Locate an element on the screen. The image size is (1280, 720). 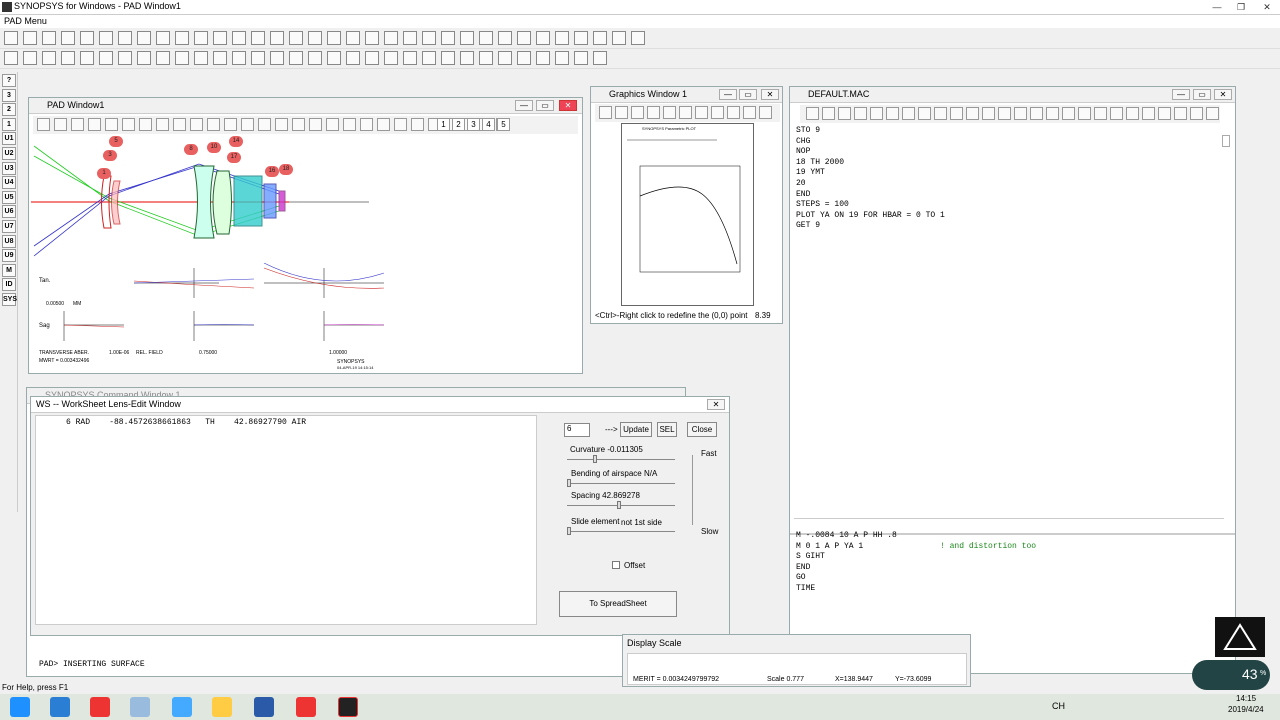
surface-label: 10 is located at coordinates (214, 147).